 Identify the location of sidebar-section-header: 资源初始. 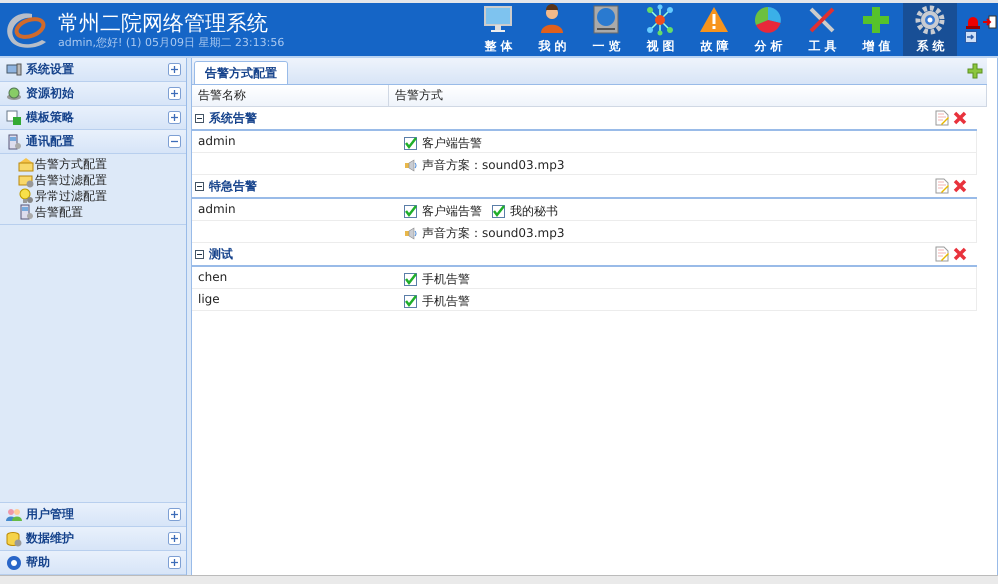
(93, 94).